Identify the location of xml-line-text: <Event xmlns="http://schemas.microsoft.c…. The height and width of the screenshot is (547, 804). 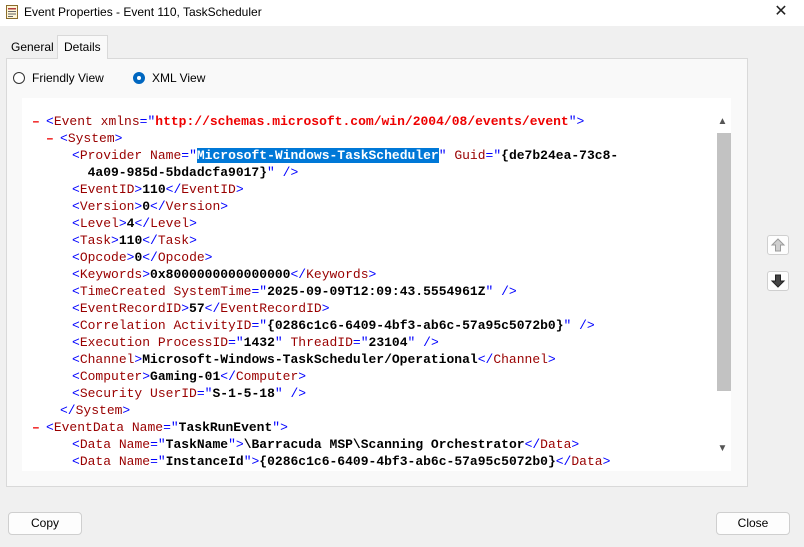
(315, 121).